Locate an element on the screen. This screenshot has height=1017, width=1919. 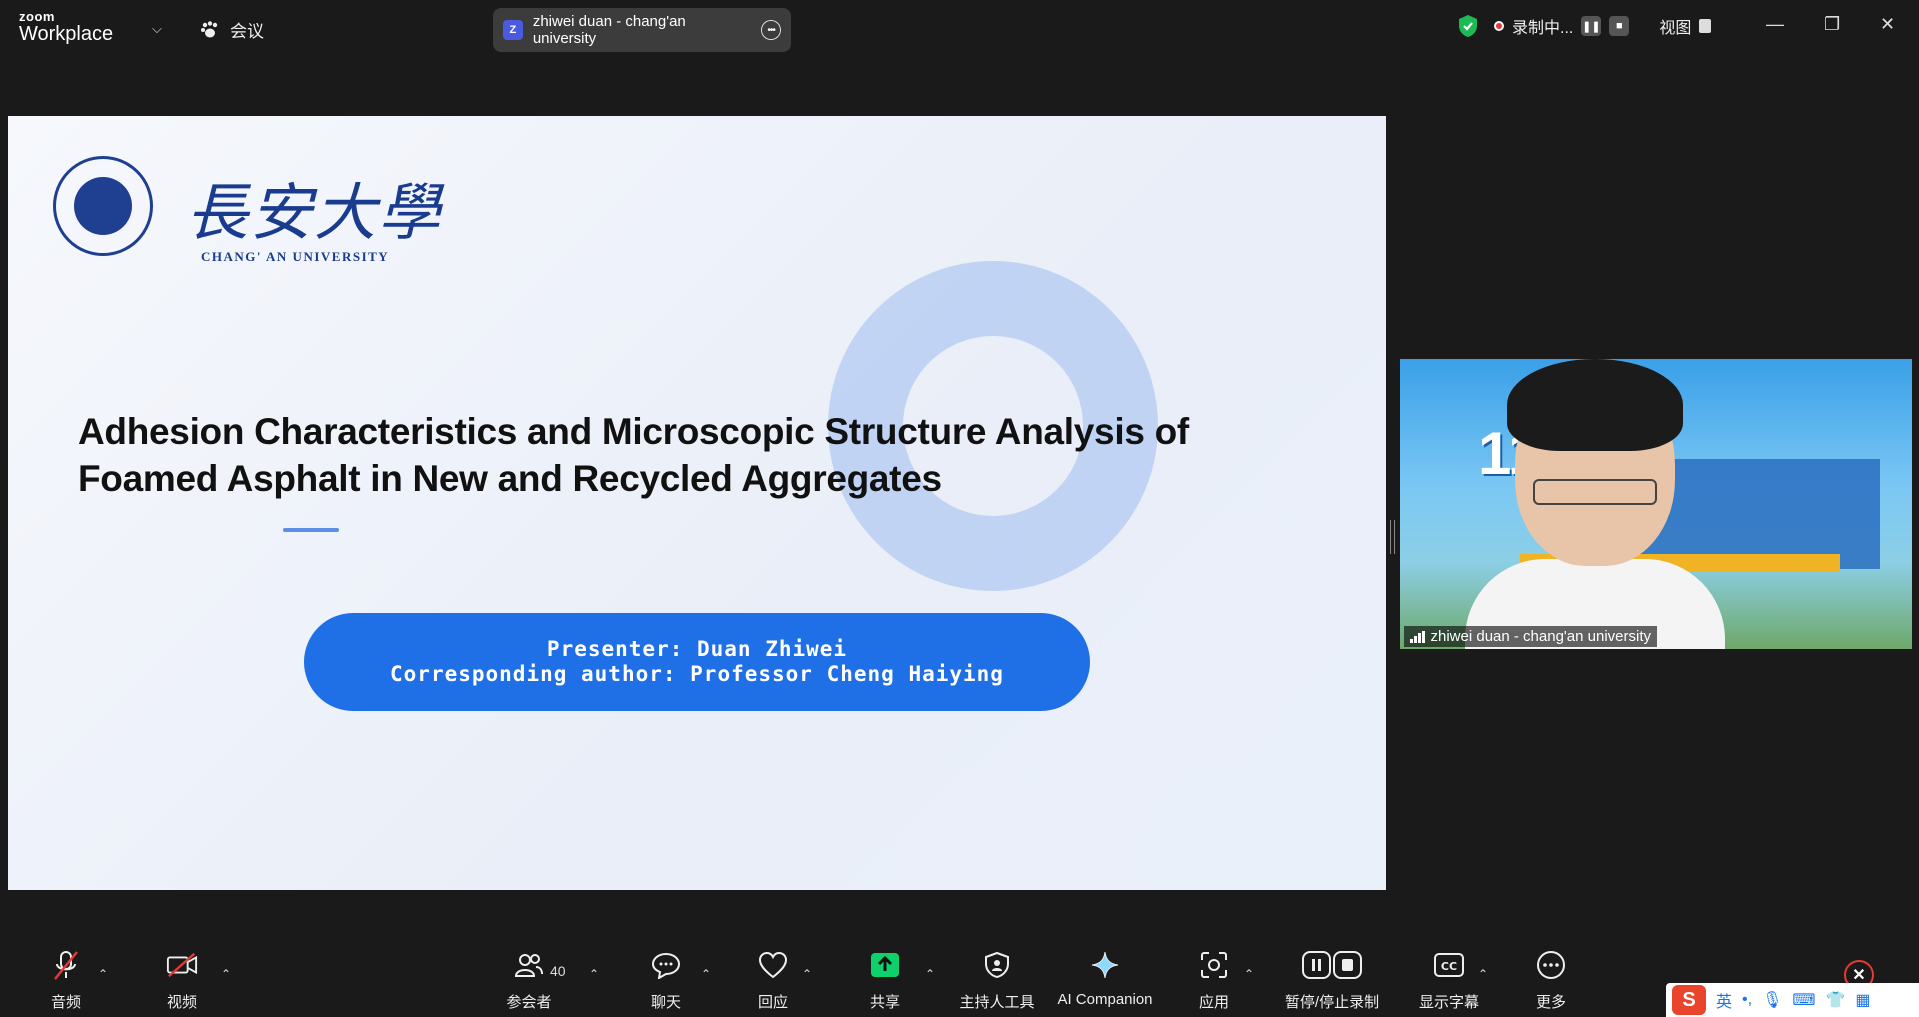
share-button: 共享 is located at coordinates (885, 980).